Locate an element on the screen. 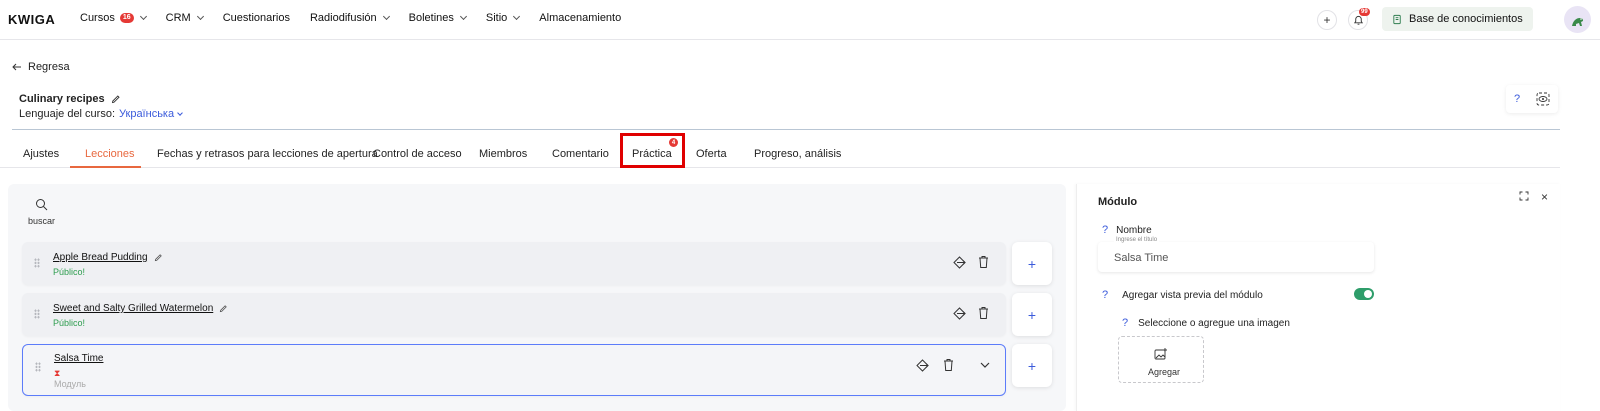  tab-practica-badge: 4 is located at coordinates (673, 142).